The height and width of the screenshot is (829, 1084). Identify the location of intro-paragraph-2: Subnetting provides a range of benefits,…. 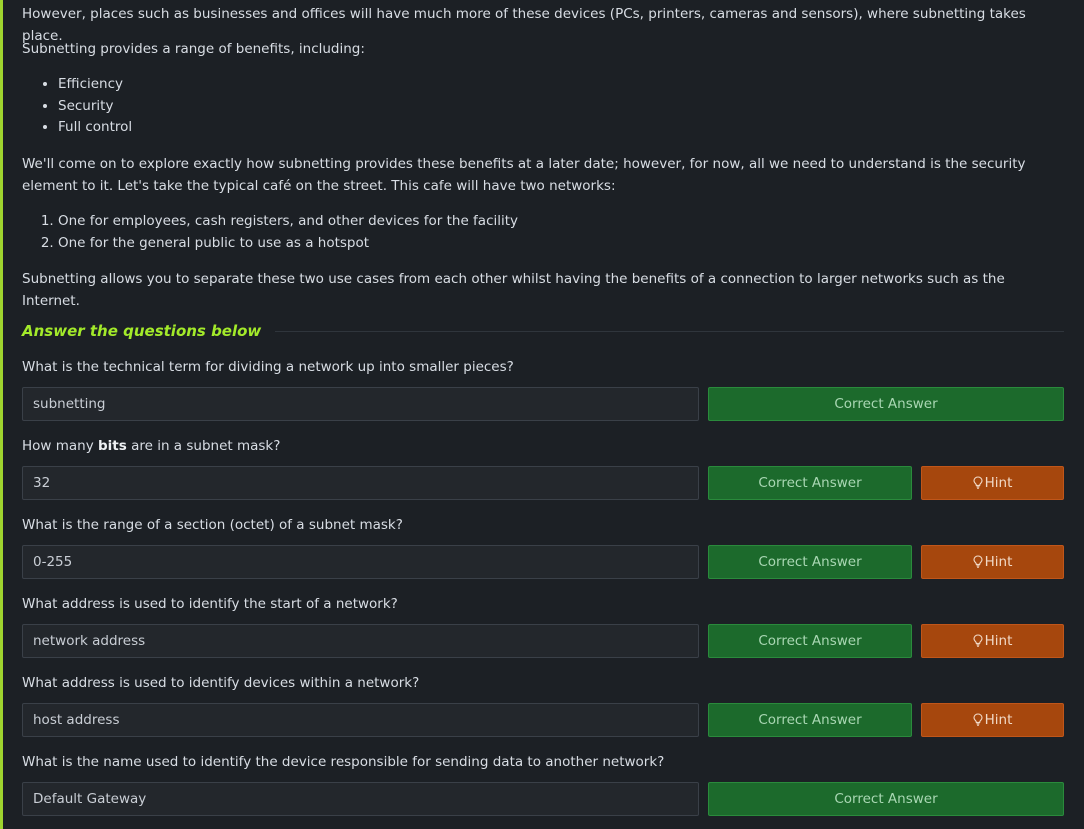
(193, 49).